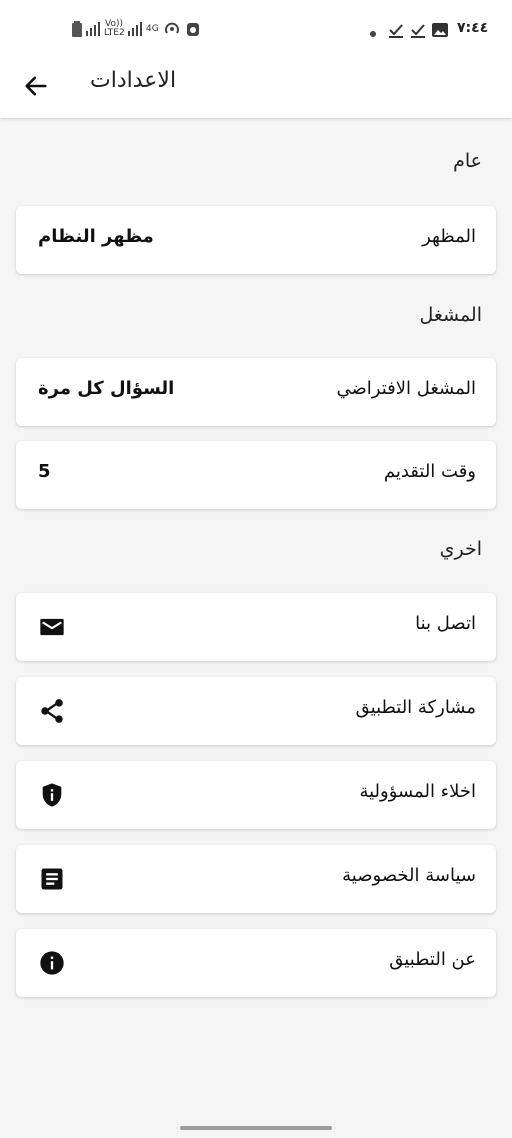 Image resolution: width=512 pixels, height=1138 pixels. Describe the element at coordinates (152, 28) in the screenshot. I see `network-label: 4G` at that location.